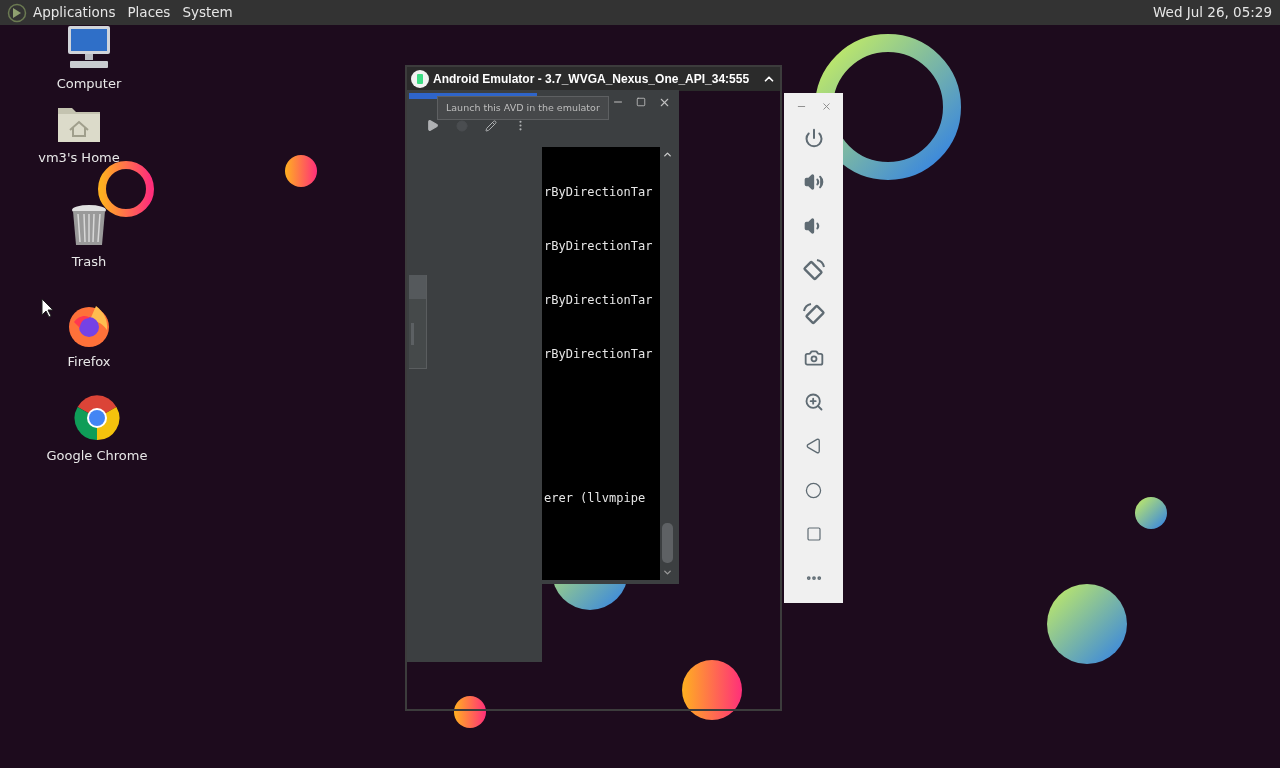  I want to click on panel-menu: Places, so click(149, 12).